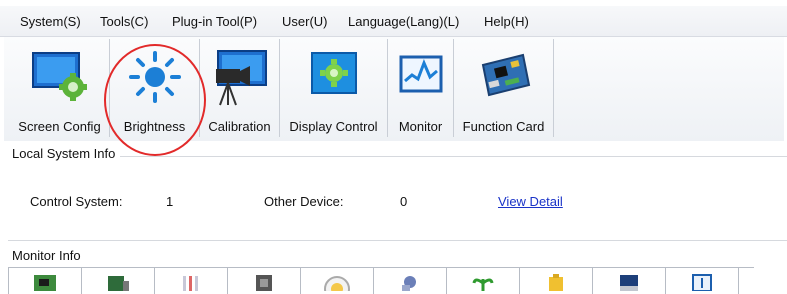  I want to click on monitor-item-board, so click(45, 281).